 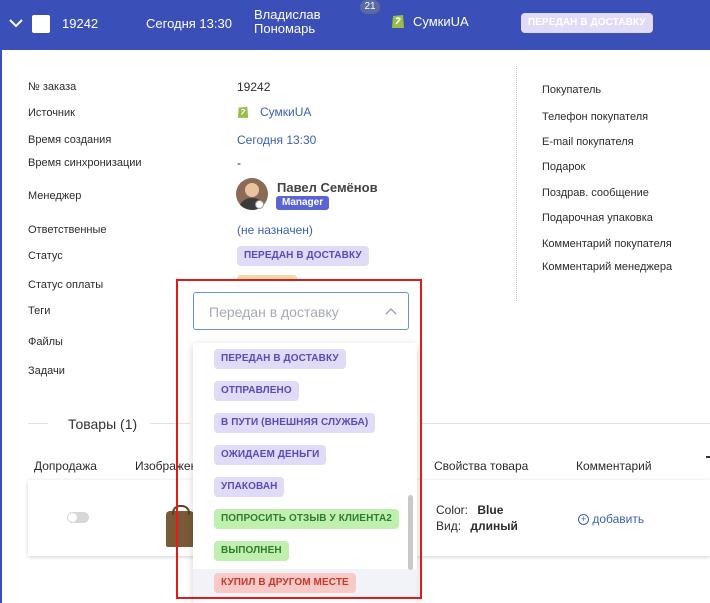 What do you see at coordinates (285, 28) in the screenshot?
I see `customer-last-name: Пономарь` at bounding box center [285, 28].